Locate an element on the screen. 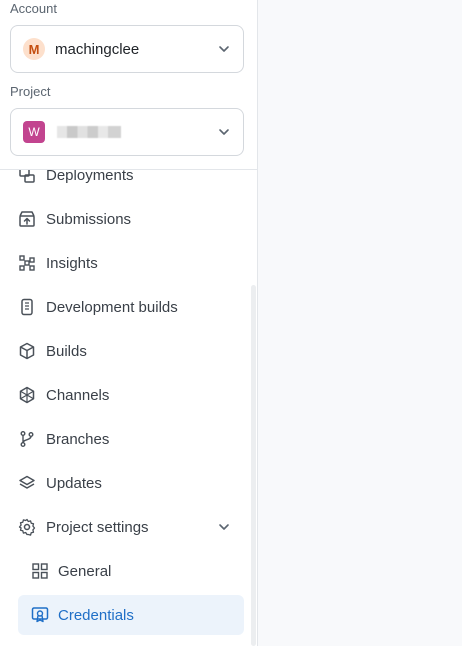 The width and height of the screenshot is (462, 646). nav-subitem-credentials: Credentials is located at coordinates (131, 615).